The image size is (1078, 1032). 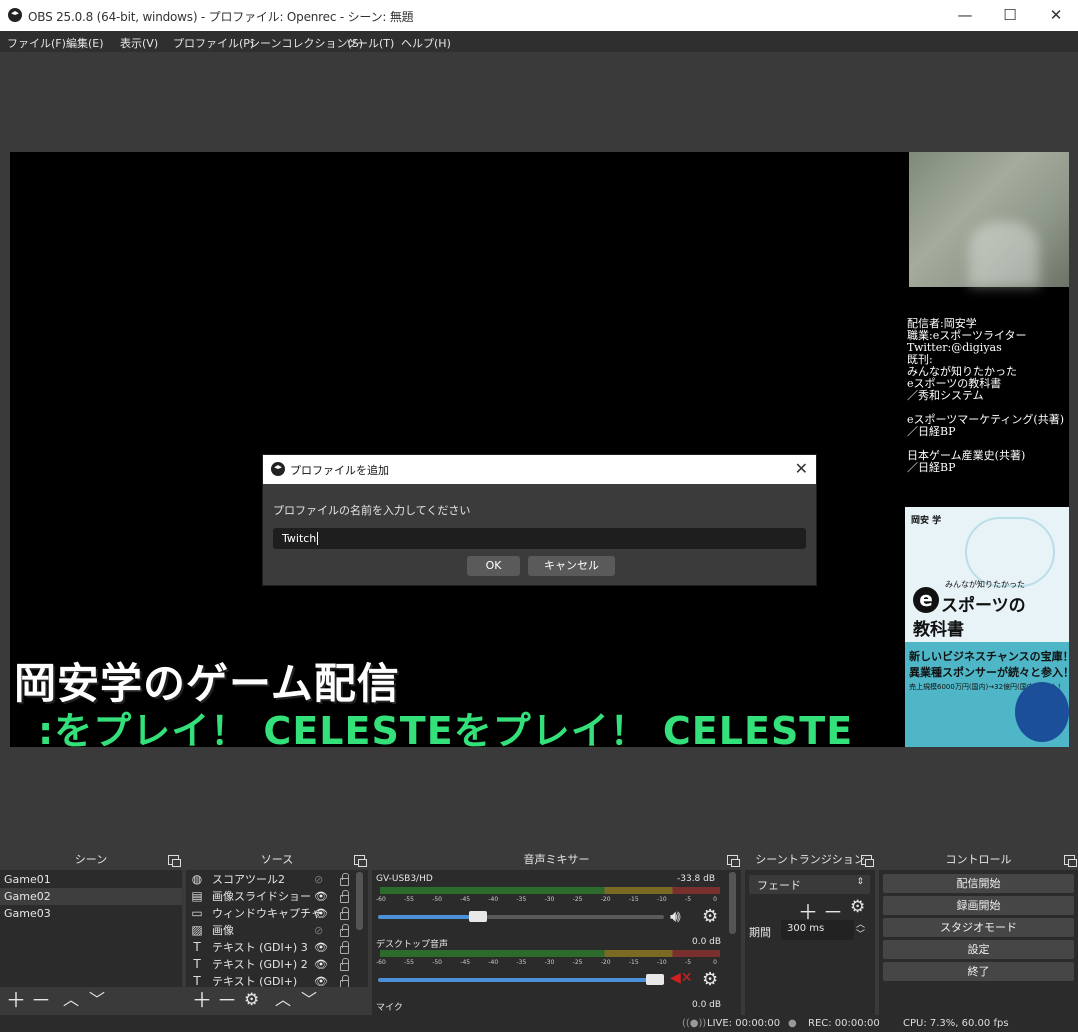 I want to click on sources-toolbar: ＋ － ⚙ ︿ ﹀, so click(x=277, y=1001).